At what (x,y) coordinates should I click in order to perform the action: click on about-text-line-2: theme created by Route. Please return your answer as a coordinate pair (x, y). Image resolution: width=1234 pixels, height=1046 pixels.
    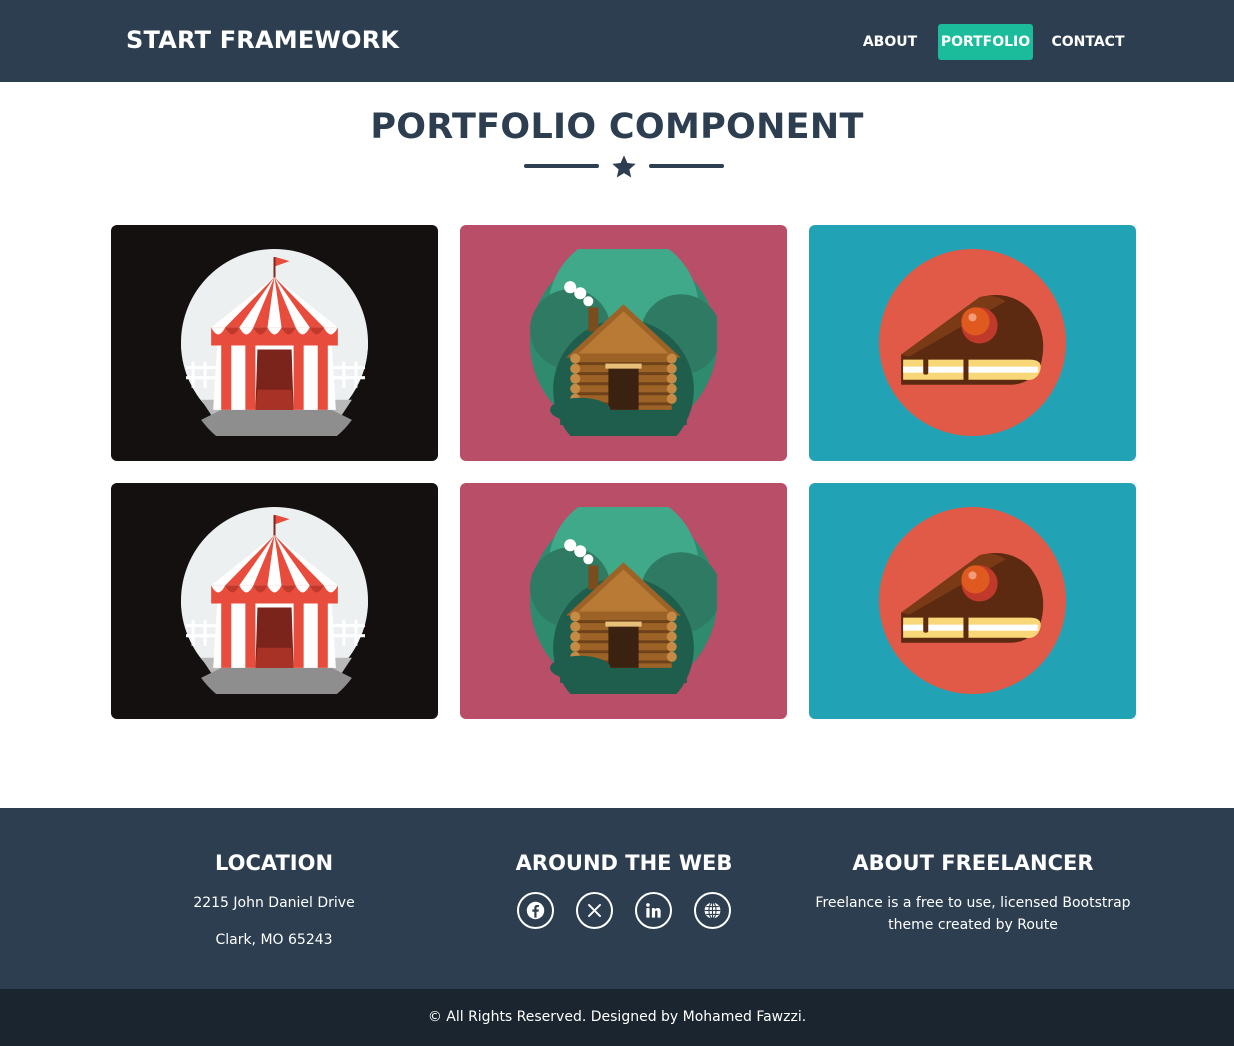
    Looking at the image, I should click on (973, 925).